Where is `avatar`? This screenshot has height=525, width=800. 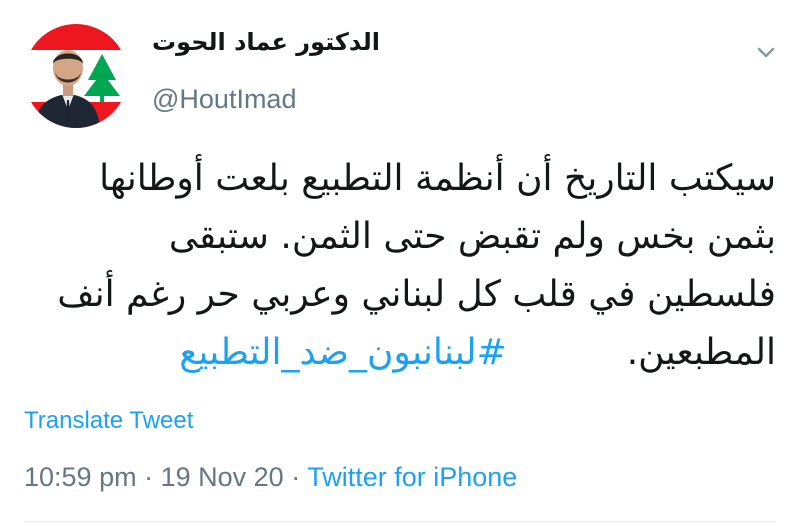
avatar is located at coordinates (76, 76).